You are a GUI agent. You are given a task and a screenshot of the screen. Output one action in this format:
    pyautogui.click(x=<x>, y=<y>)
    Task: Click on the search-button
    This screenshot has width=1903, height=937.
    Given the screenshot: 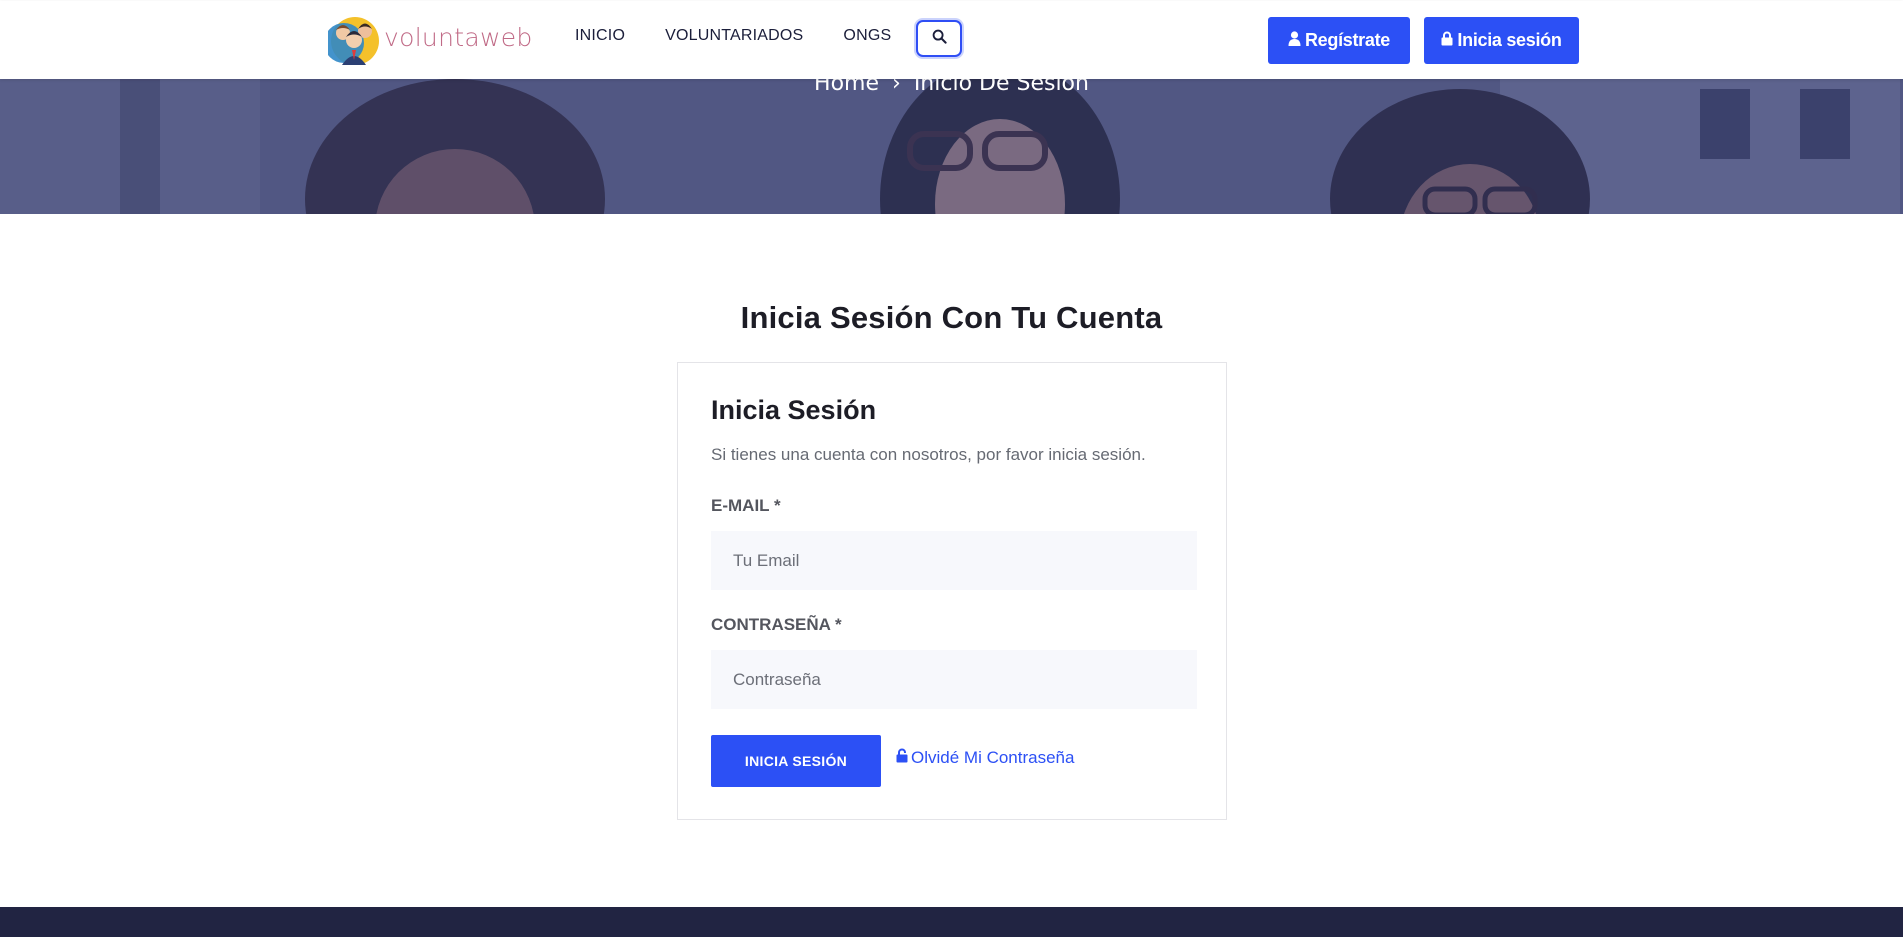 What is the action you would take?
    pyautogui.click(x=939, y=38)
    